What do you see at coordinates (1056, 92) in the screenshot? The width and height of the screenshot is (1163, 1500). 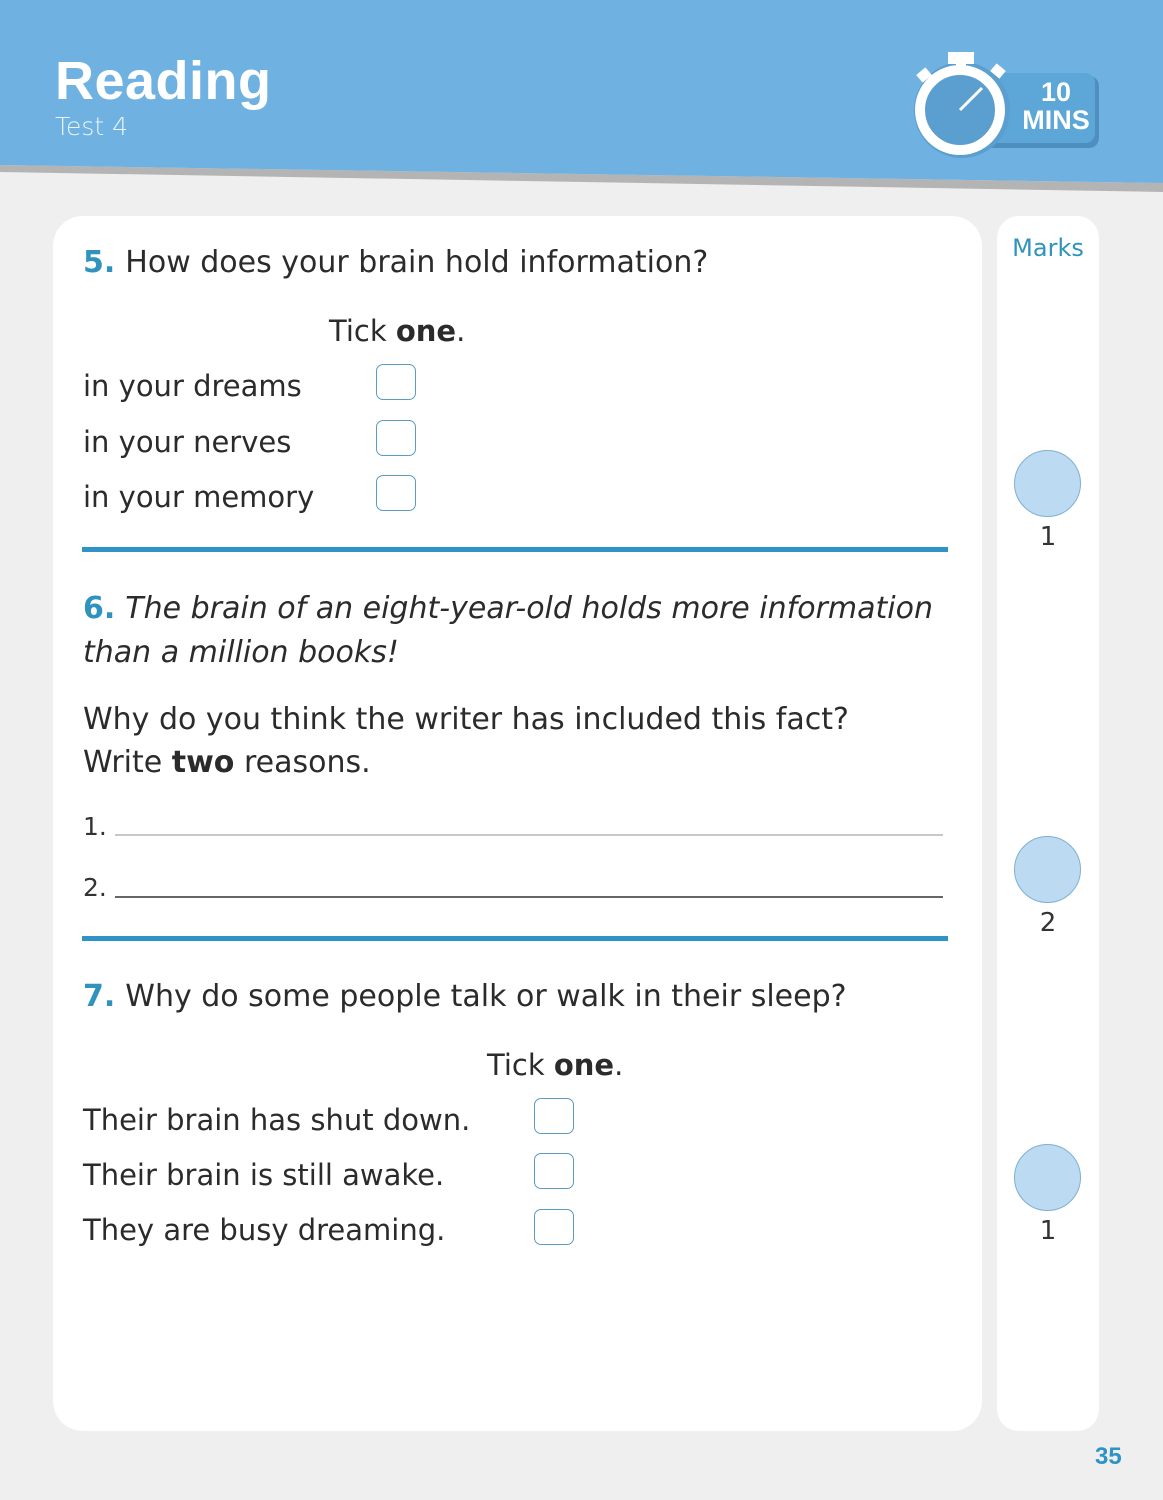 I see `timer-value: 10` at bounding box center [1056, 92].